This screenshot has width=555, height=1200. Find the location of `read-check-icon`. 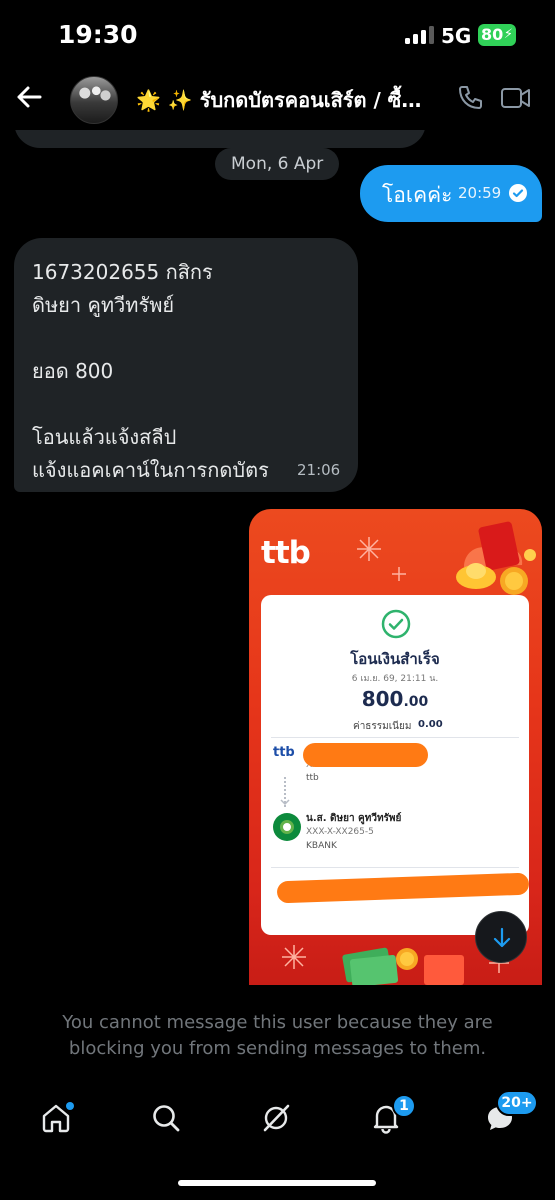

read-check-icon is located at coordinates (518, 193).